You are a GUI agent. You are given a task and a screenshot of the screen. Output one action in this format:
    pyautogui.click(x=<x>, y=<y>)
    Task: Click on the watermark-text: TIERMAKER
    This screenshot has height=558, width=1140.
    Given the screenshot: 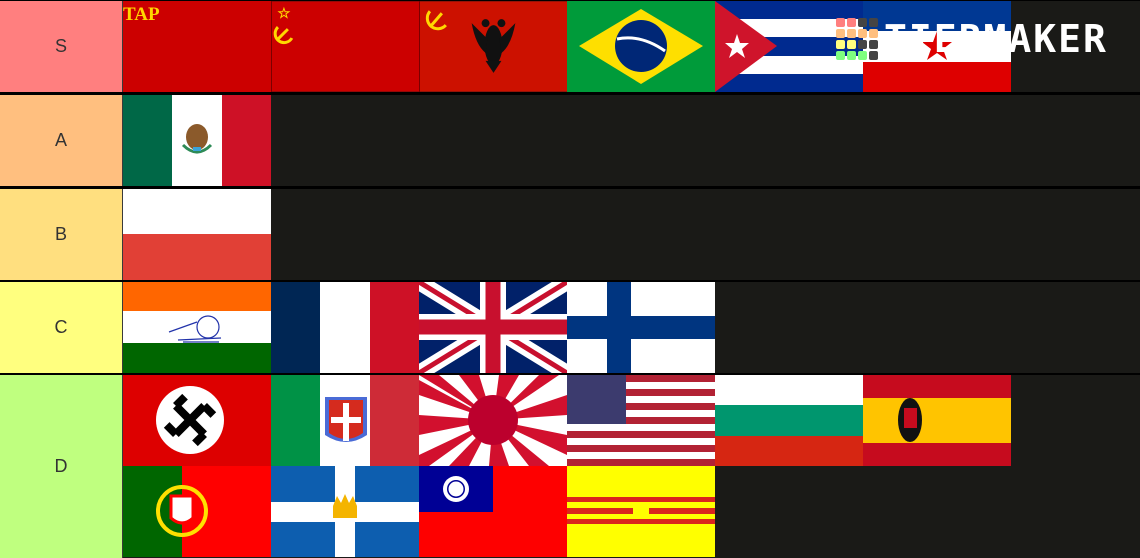 What is the action you would take?
    pyautogui.click(x=996, y=39)
    